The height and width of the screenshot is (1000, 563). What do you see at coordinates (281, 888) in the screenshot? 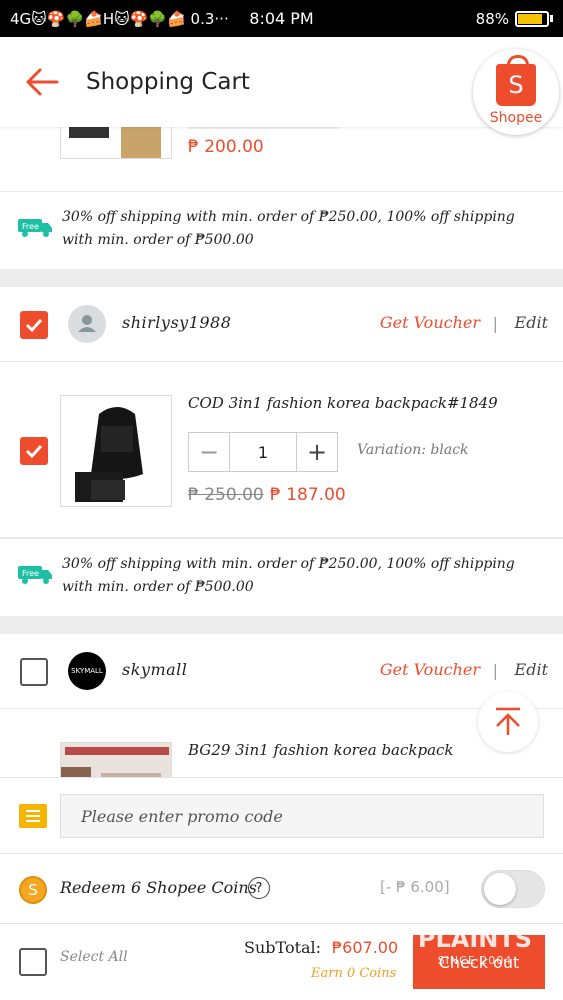
I see `coins-row: S Redeem 6 Shopee Coins ? [- ₱ 6.00]` at bounding box center [281, 888].